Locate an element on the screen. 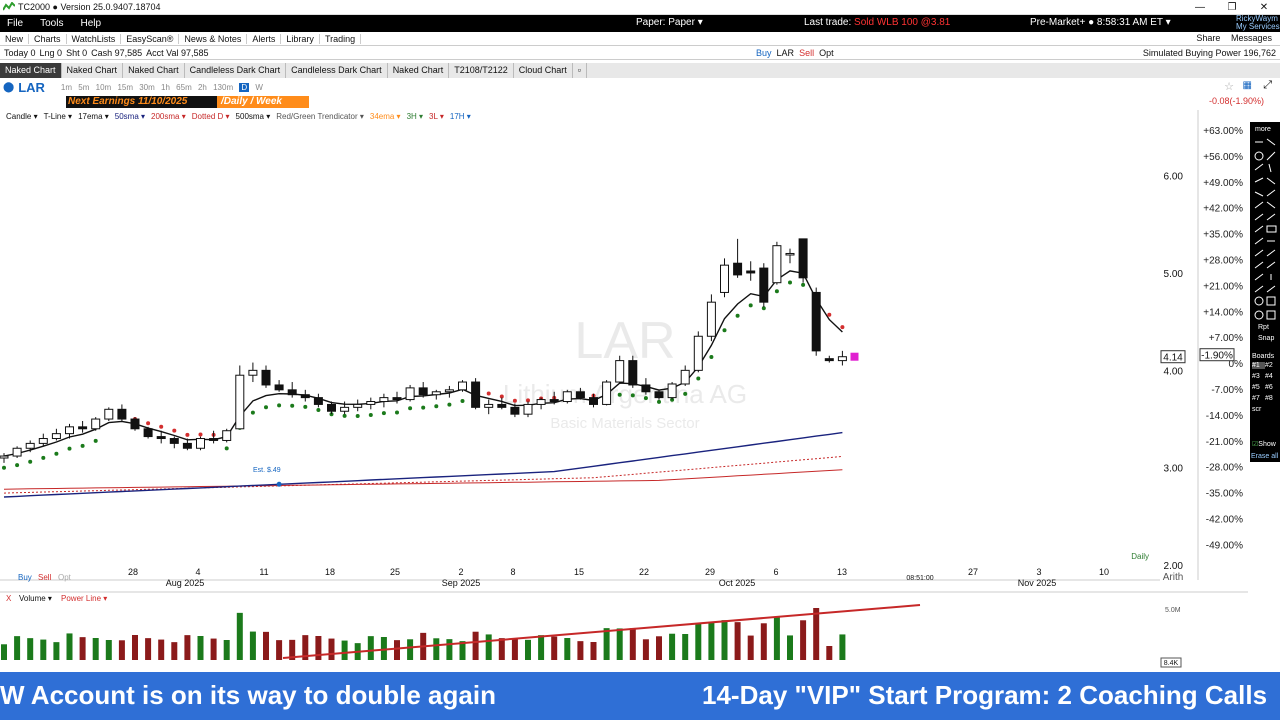  market-session-clock: Pre-Market+ ● 8:58:31 AM ET ▾ is located at coordinates (1100, 22).